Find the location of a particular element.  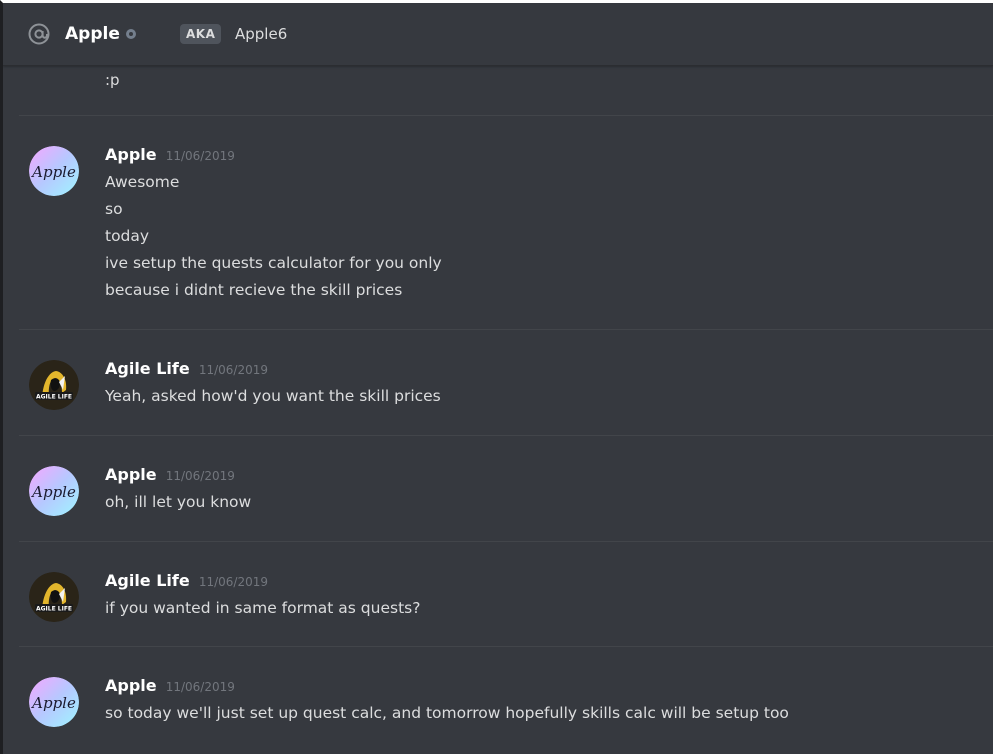

aka-badge: AKA is located at coordinates (201, 34).